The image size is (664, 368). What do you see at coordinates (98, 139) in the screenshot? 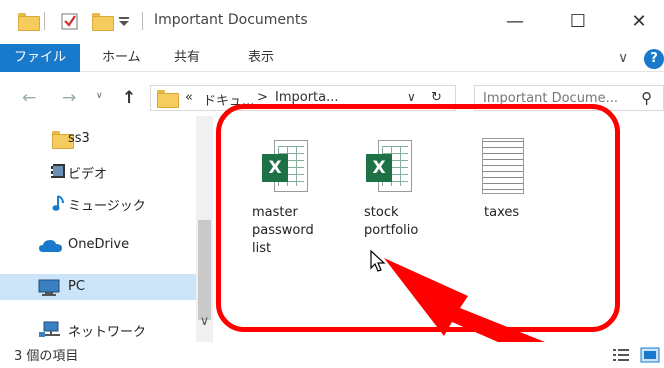
I see `sidebar-item-ss3: ss3` at bounding box center [98, 139].